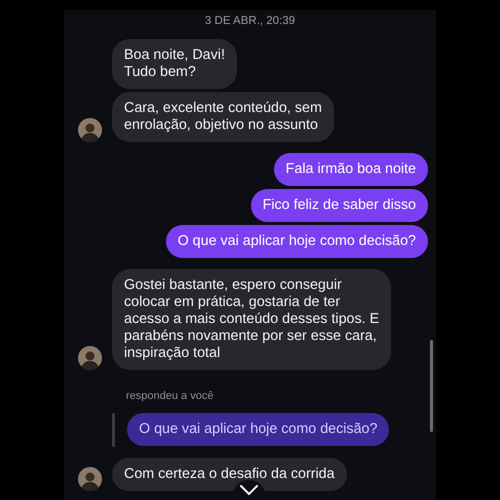  Describe the element at coordinates (249, 490) in the screenshot. I see `chevron-down-icon` at that location.